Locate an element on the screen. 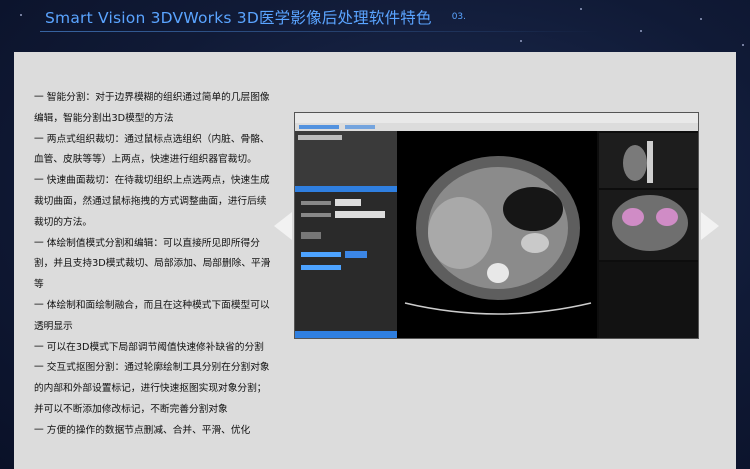 This screenshot has height=469, width=750. feature-item: 一 方便的操作的数据节点删减、合并、平滑、优化 is located at coordinates (142, 430).